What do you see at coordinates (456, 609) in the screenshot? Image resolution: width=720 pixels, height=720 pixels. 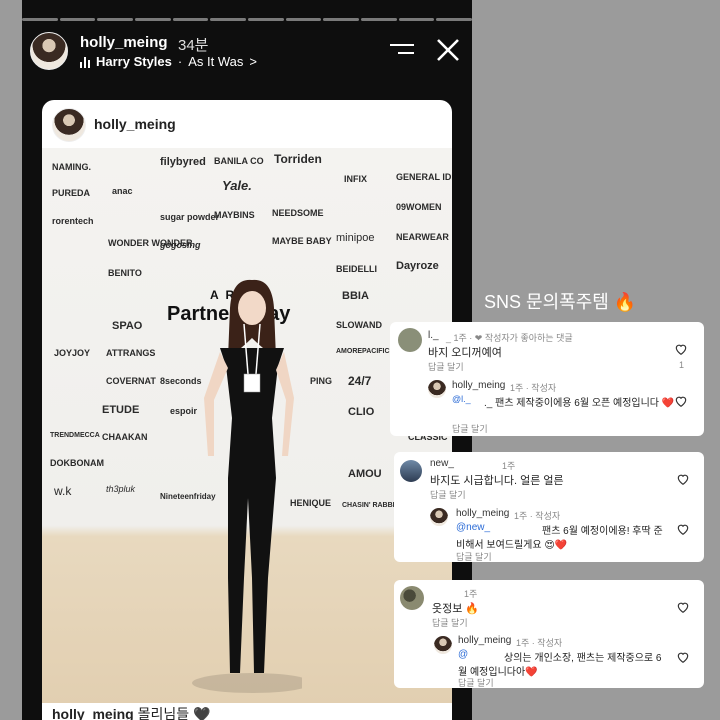 I see `comment-text: 옷정보 🔥` at bounding box center [456, 609].